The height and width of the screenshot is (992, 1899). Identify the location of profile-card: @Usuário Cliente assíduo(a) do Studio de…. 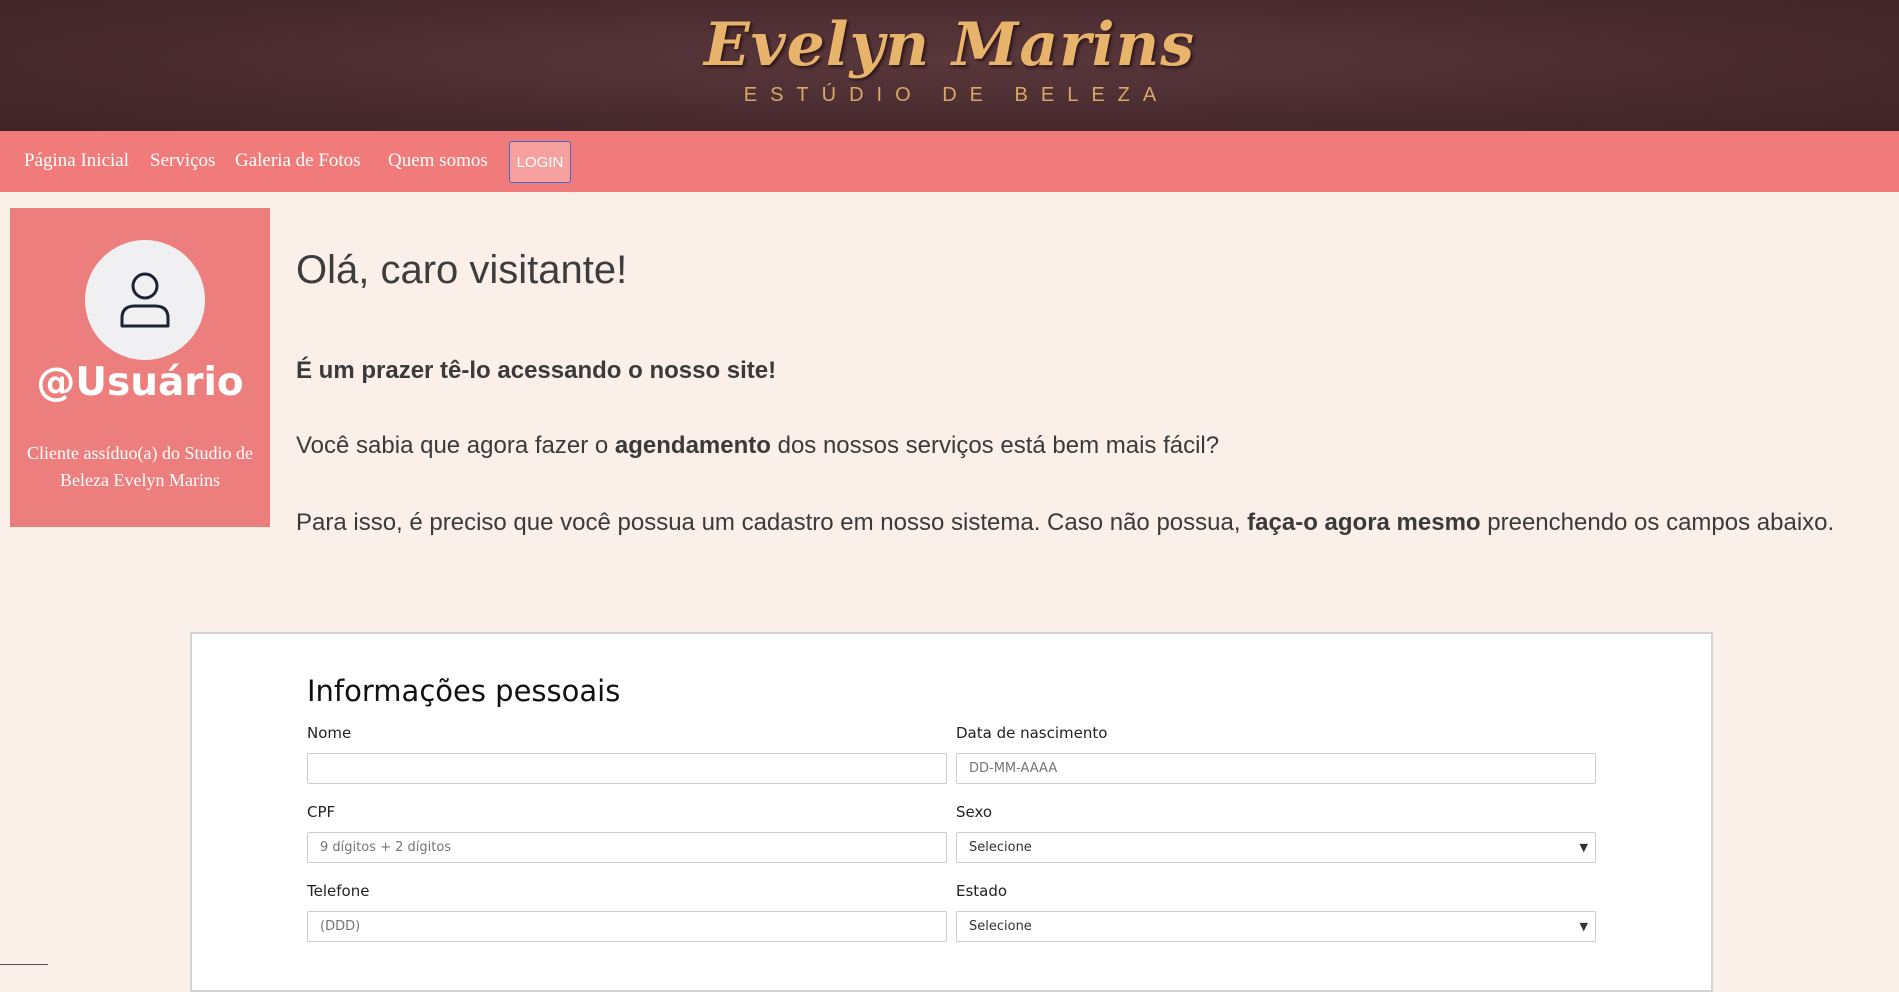
(140, 367).